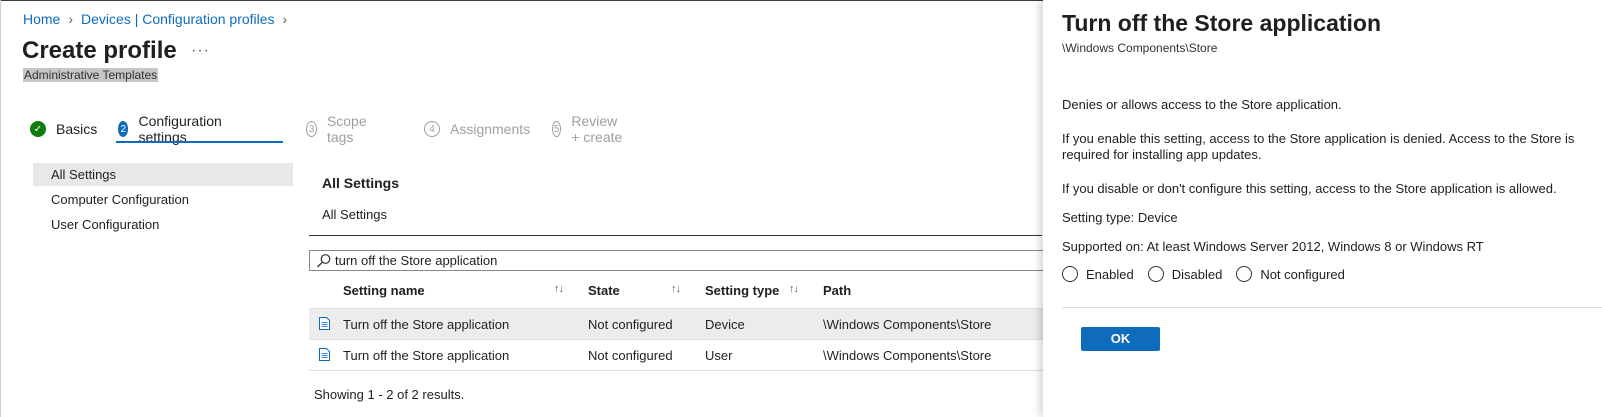  Describe the element at coordinates (1120, 217) in the screenshot. I see `panel-setting-type: Setting type: Device` at that location.